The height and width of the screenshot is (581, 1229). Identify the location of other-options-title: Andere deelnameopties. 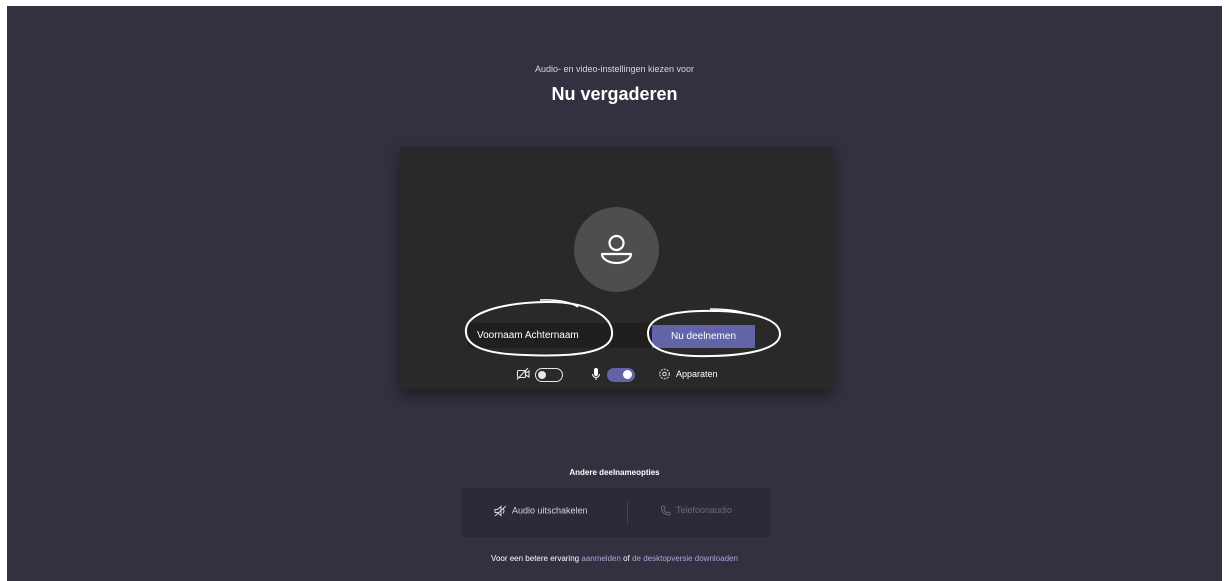
(614, 472).